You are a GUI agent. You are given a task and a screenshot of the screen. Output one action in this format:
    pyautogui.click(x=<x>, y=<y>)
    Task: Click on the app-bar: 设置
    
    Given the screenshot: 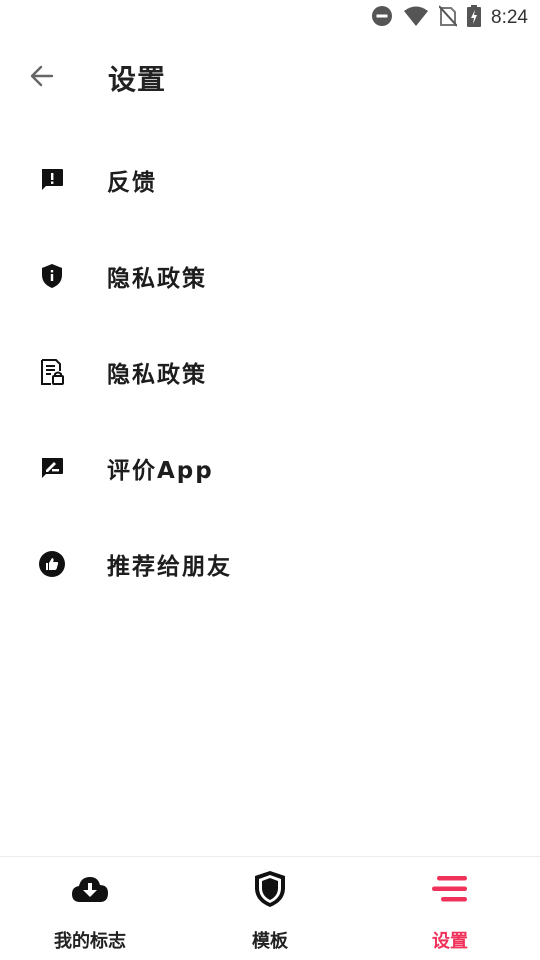 What is the action you would take?
    pyautogui.click(x=270, y=78)
    